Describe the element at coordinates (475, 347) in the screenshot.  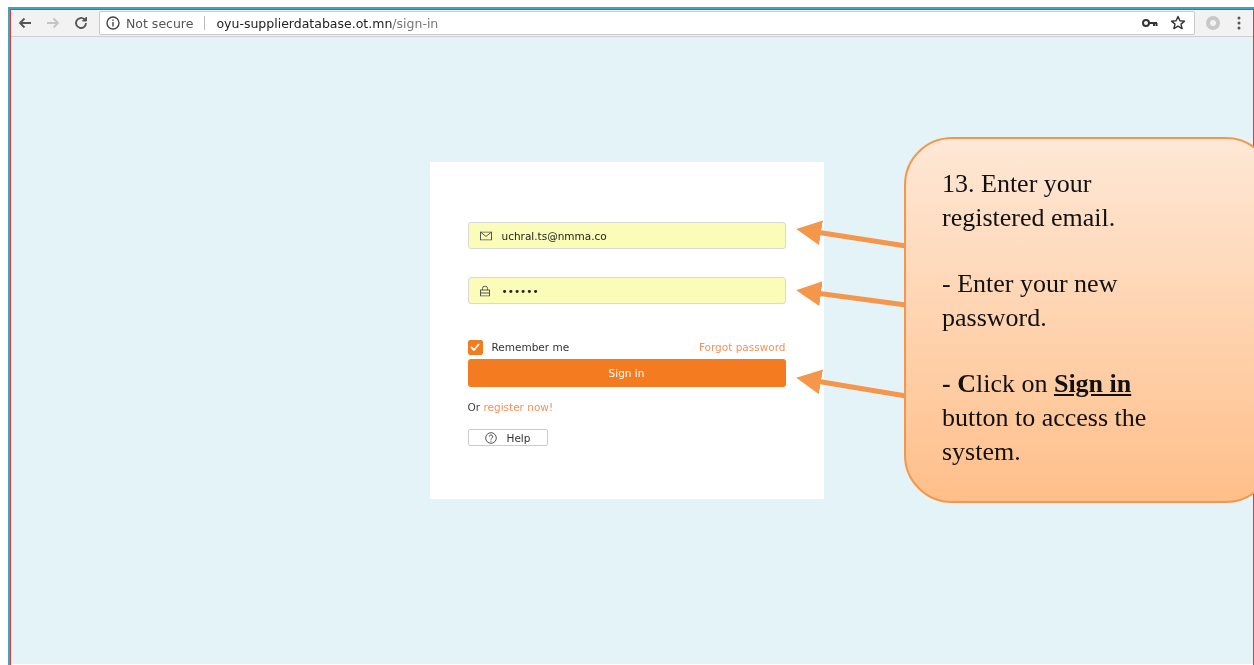
I see `checkbox` at that location.